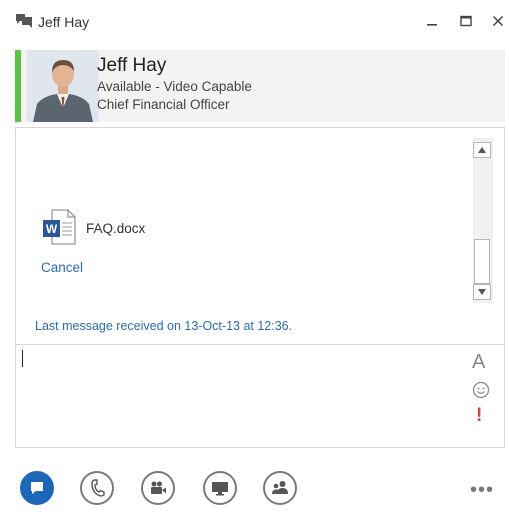 This screenshot has height=519, width=509. I want to click on phone-icon, so click(98, 488).